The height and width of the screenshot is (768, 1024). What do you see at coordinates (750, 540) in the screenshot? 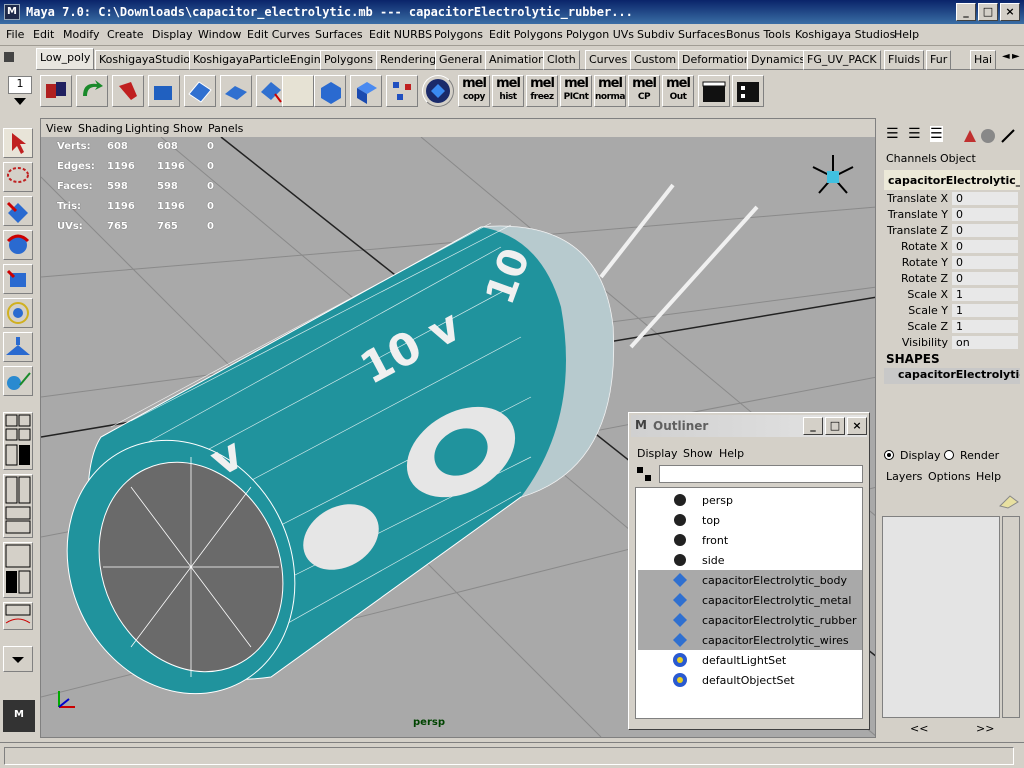
I see `outliner-item-front: front` at bounding box center [750, 540].